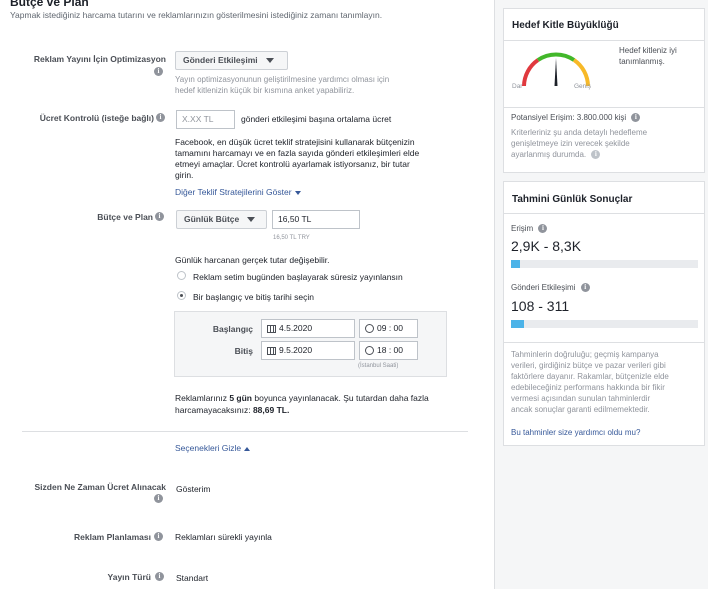 This screenshot has width=708, height=589. I want to click on bid-description-line-4: girin., so click(184, 175).